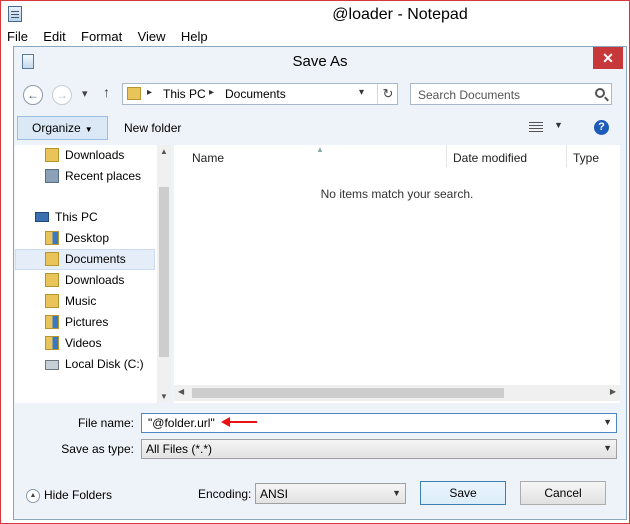 The image size is (630, 524). I want to click on close-button: ✕, so click(608, 58).